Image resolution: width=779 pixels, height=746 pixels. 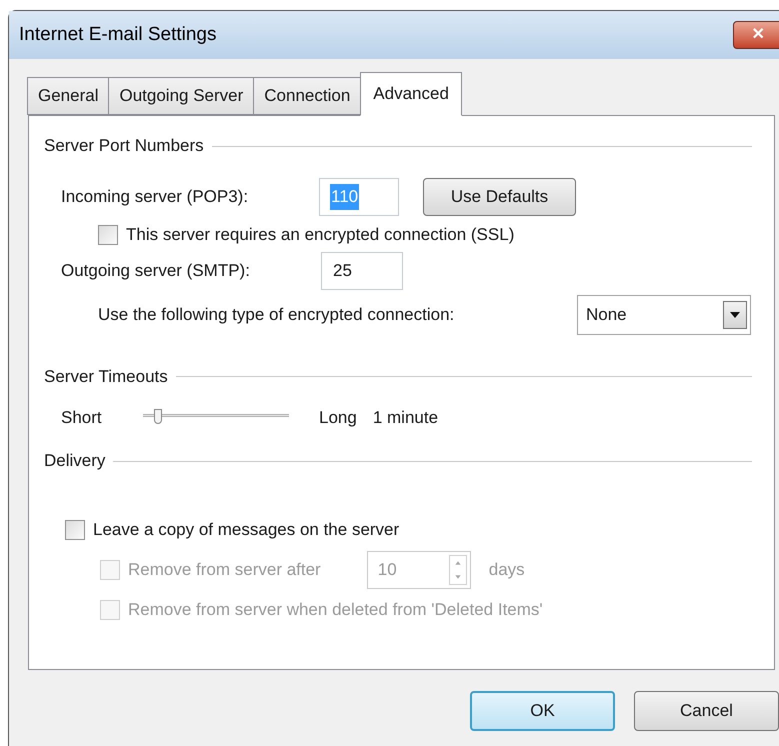 I want to click on group-heading: Server Port Numbers, so click(x=124, y=146).